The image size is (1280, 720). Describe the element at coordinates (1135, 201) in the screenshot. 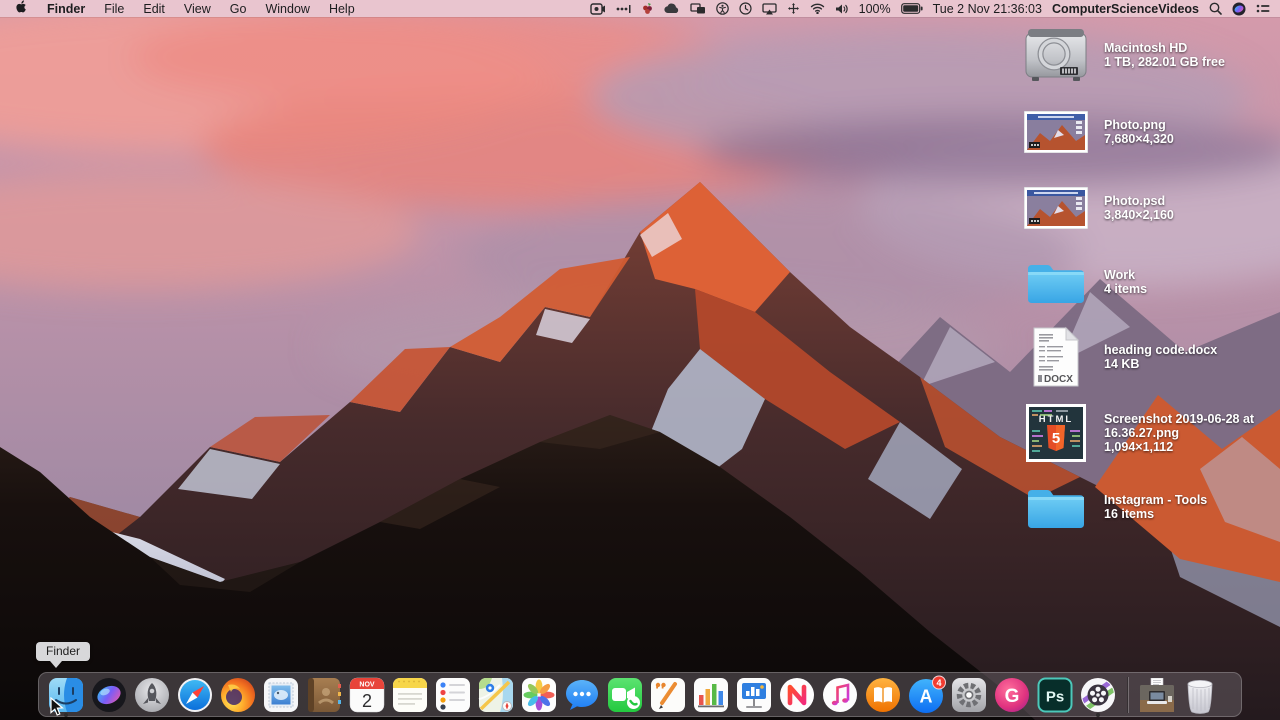

I see `desktop-item-name: Photo.psd` at that location.